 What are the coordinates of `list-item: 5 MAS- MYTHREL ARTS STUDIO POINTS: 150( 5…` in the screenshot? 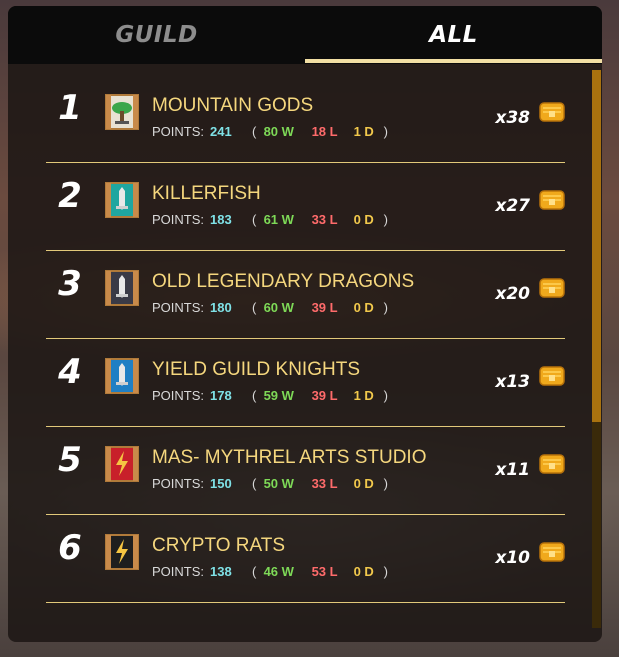 It's located at (305, 460).